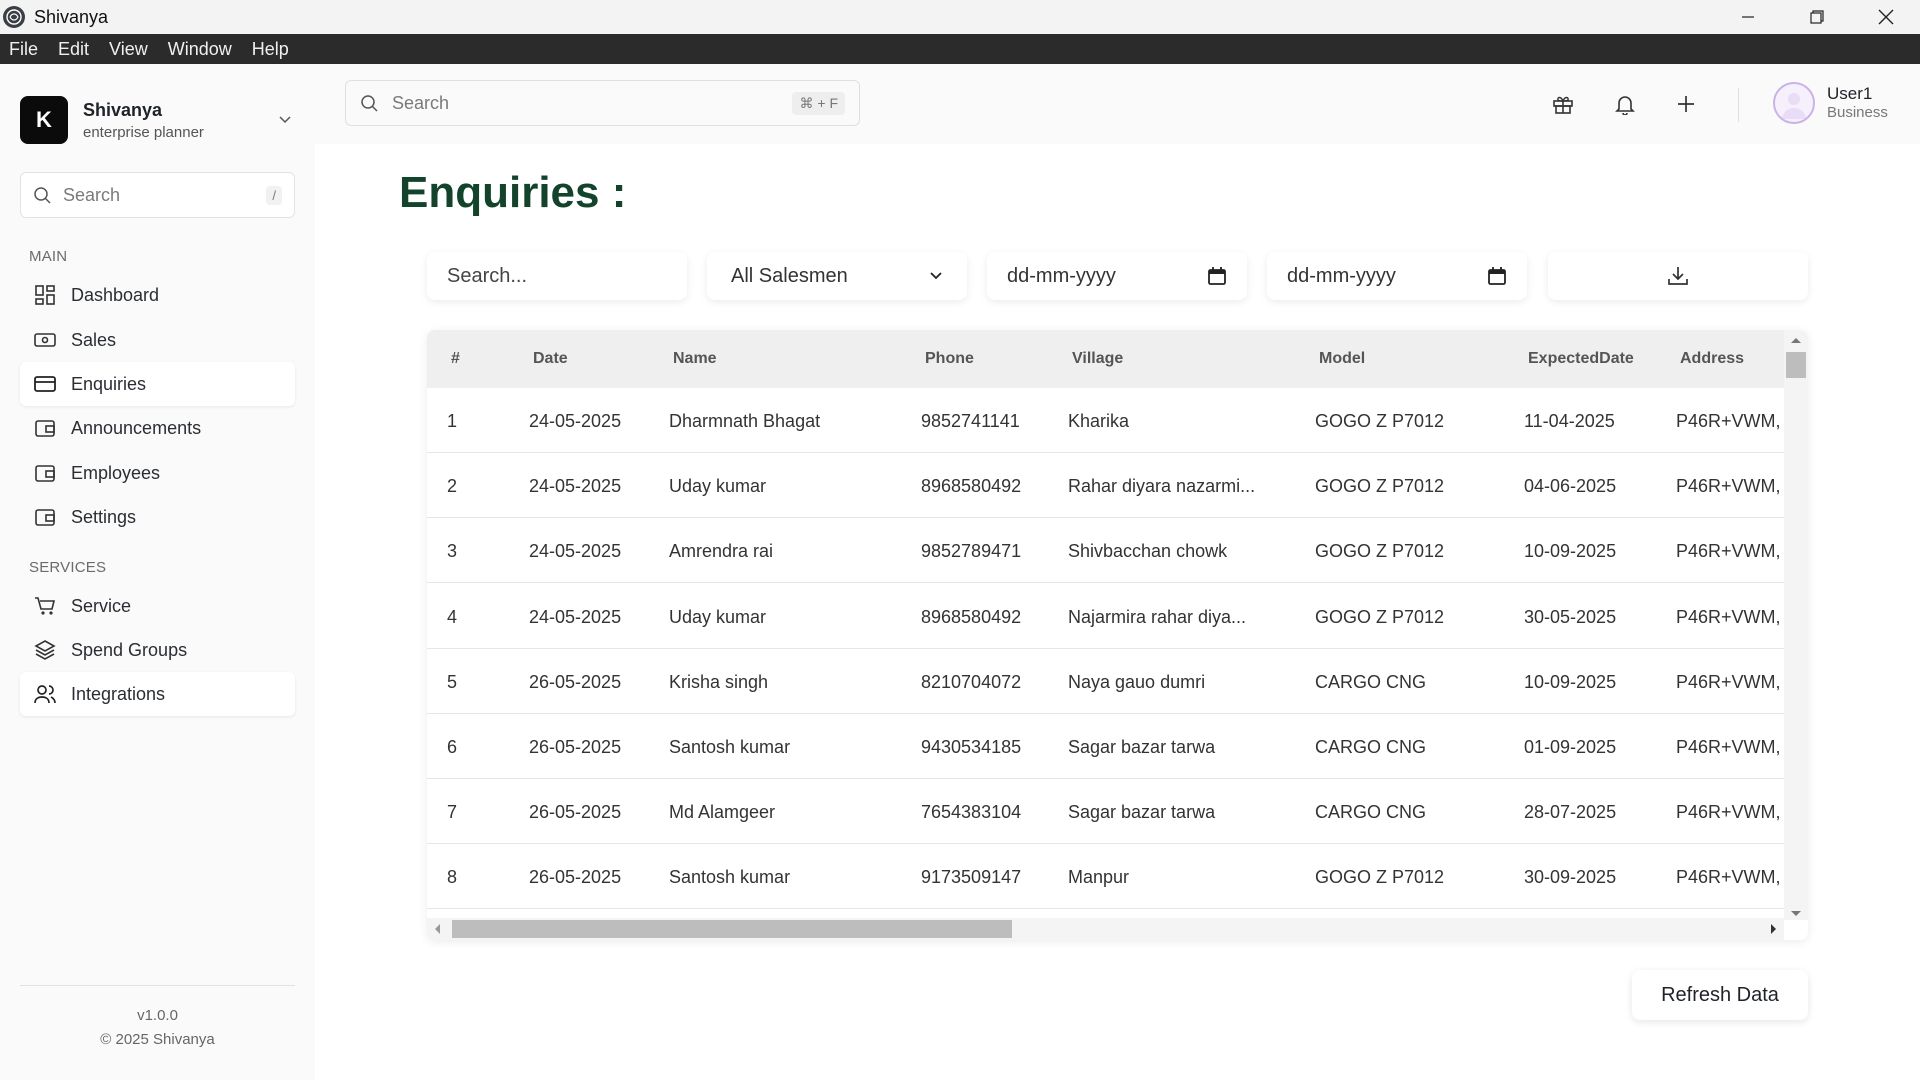  I want to click on sidebar-item-sales: Sales, so click(157, 340).